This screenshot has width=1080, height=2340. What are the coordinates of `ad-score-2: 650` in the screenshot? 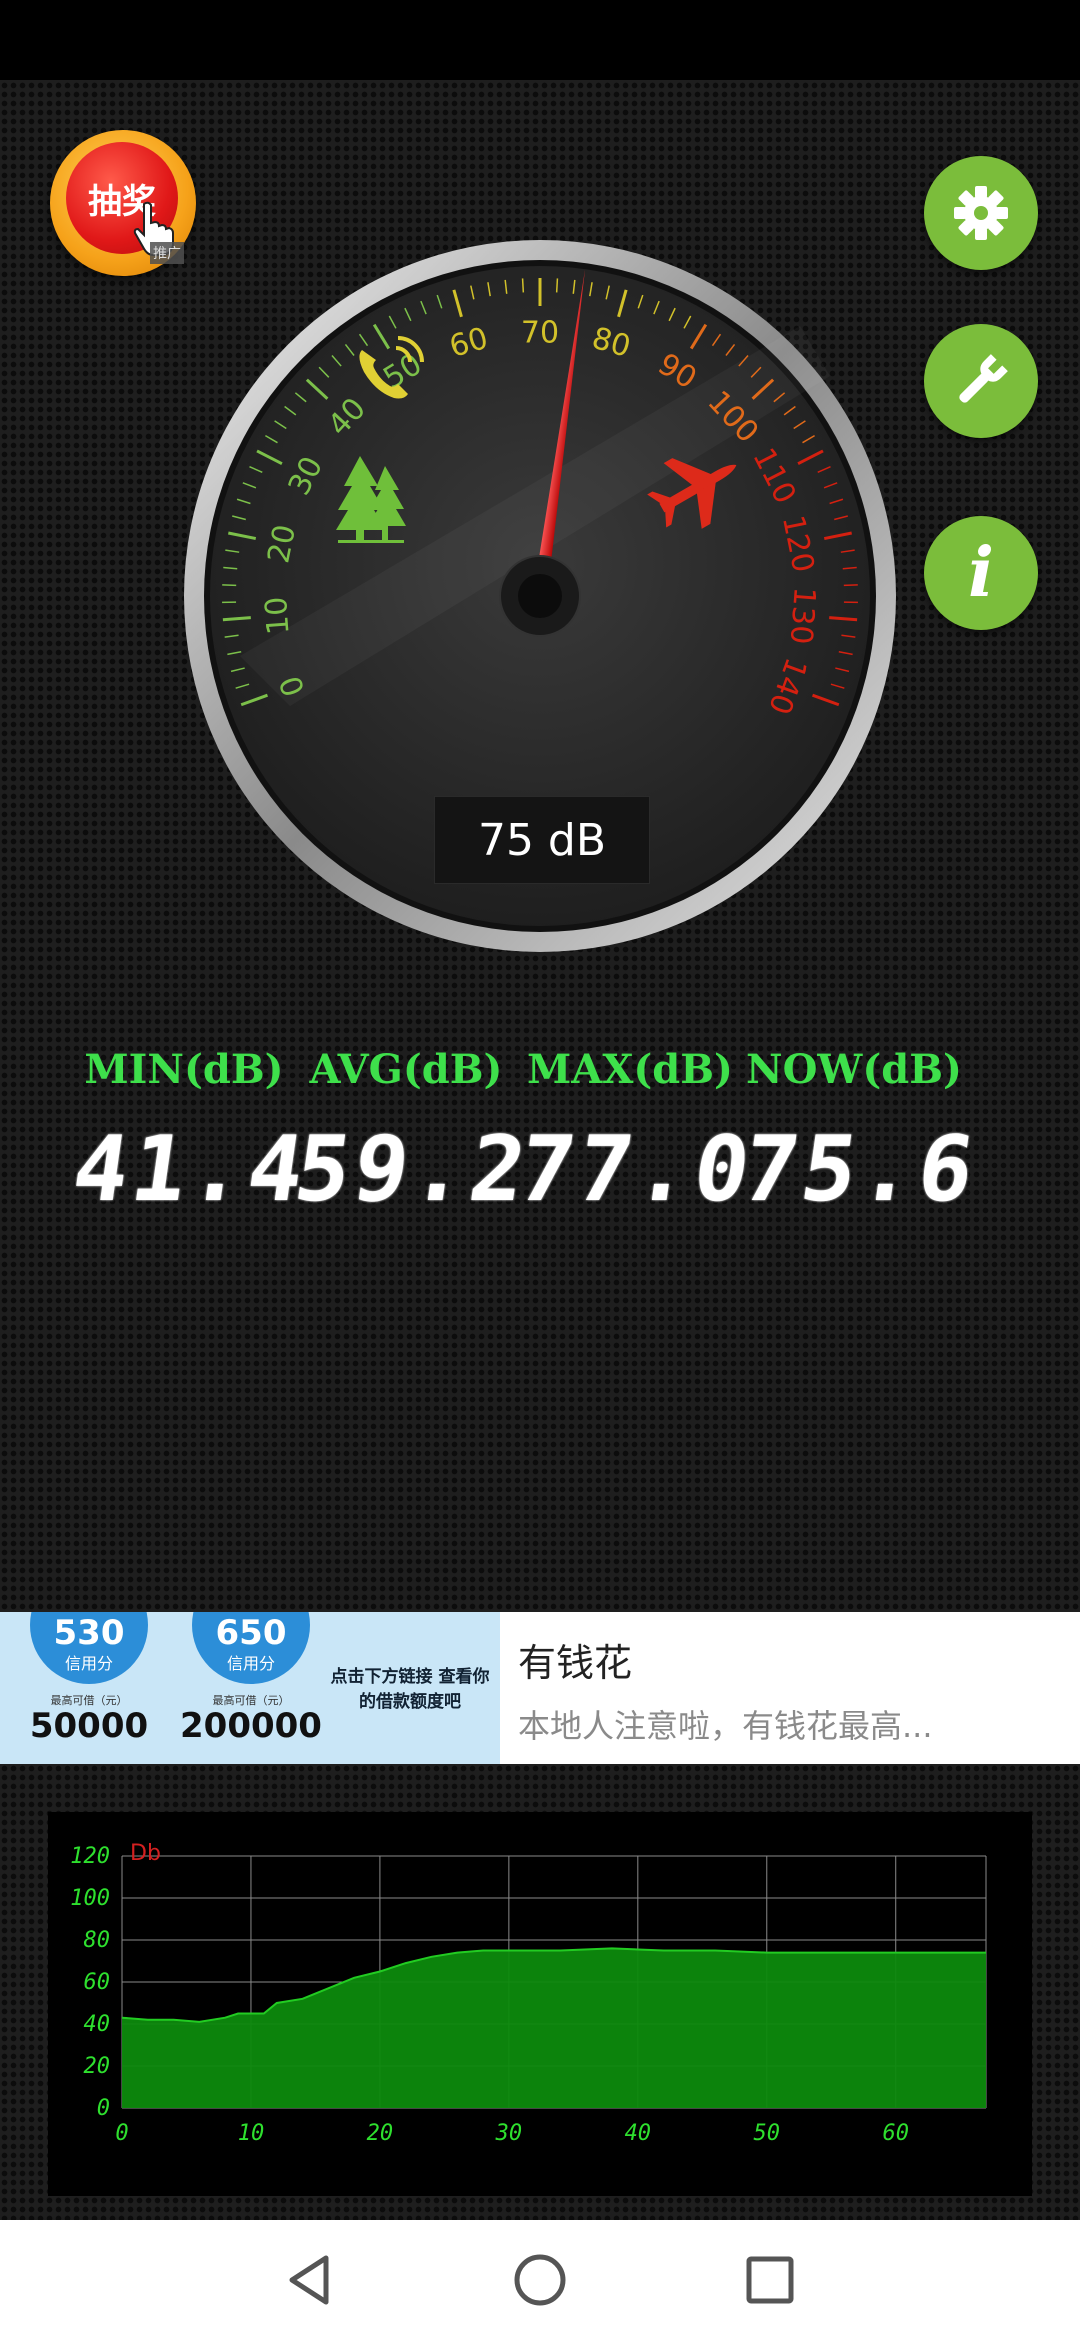 It's located at (251, 1633).